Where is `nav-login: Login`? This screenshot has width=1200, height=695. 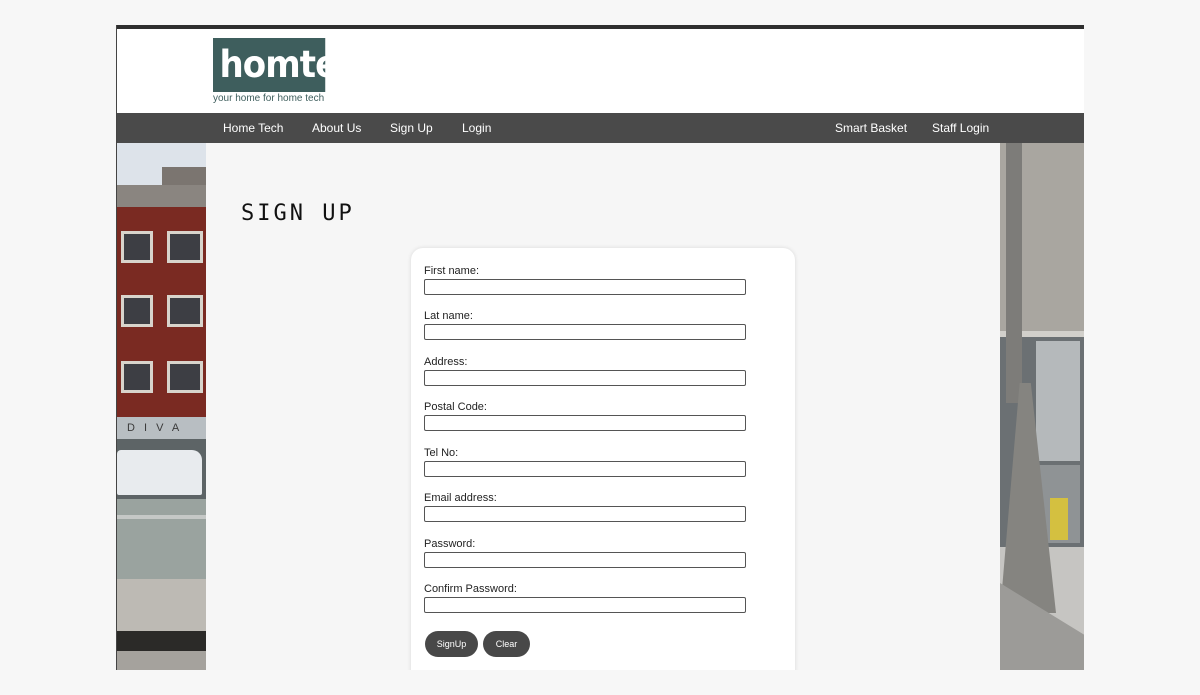 nav-login: Login is located at coordinates (476, 128).